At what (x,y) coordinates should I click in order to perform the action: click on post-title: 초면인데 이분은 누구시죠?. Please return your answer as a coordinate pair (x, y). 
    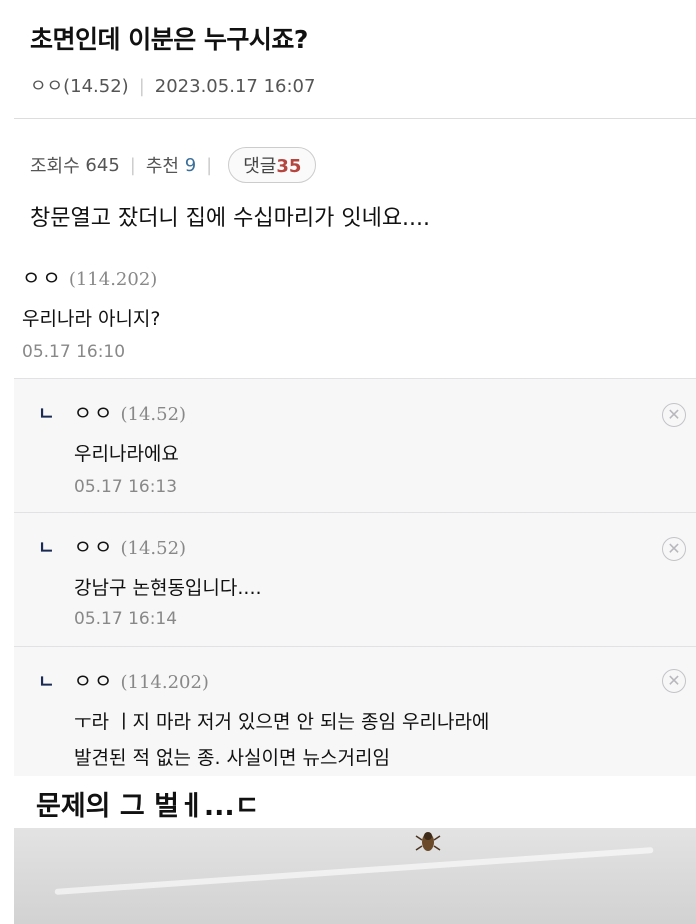
    Looking at the image, I should click on (169, 39).